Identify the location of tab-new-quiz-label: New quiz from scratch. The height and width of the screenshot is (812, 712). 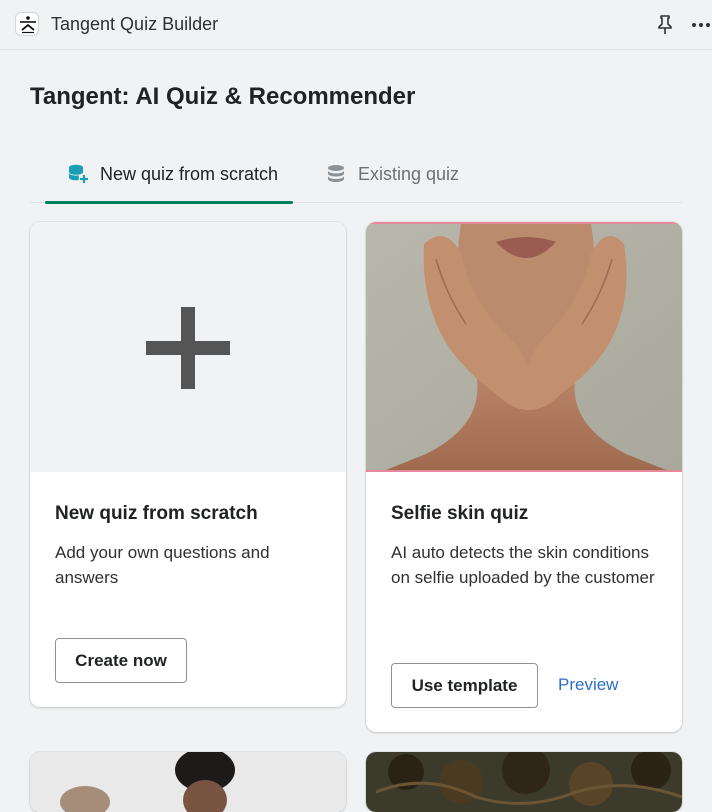
(189, 173).